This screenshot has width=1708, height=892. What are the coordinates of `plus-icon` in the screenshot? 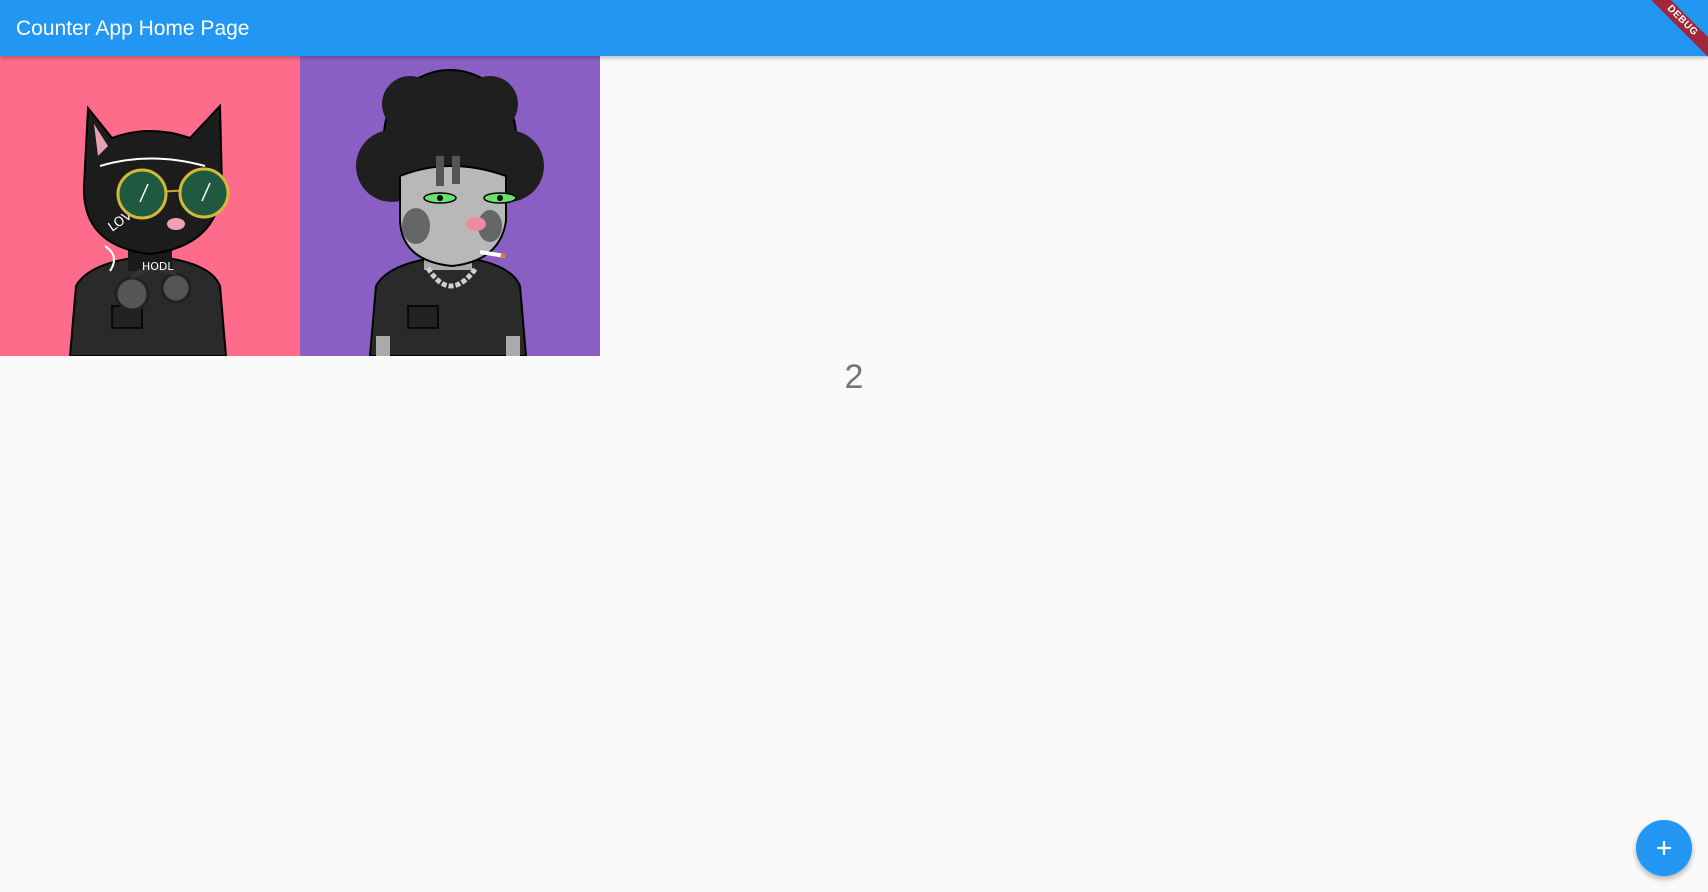 It's located at (1664, 848).